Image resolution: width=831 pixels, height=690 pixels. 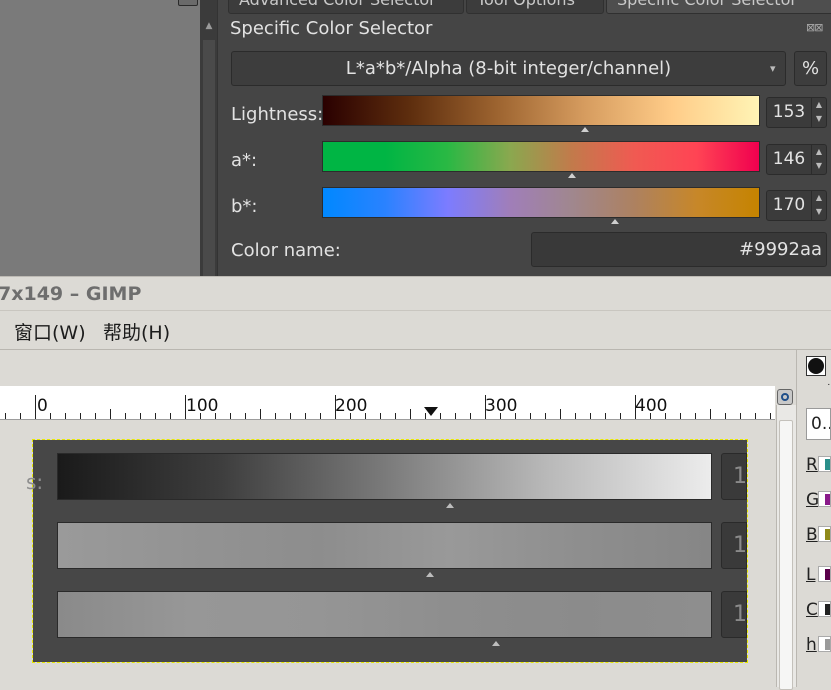 What do you see at coordinates (209, 158) in the screenshot?
I see `scrollbar-track` at bounding box center [209, 158].